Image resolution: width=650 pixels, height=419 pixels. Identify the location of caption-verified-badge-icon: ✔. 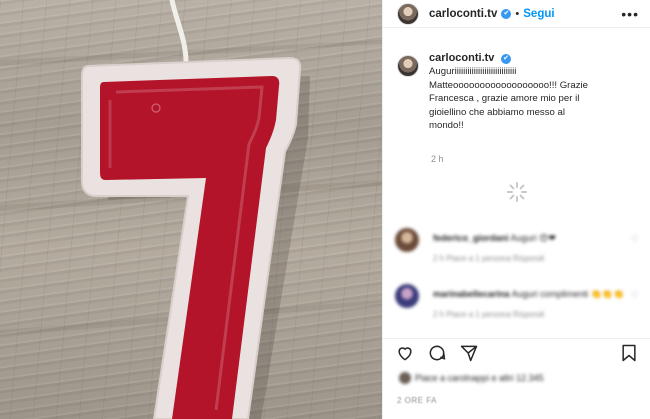
(506, 59).